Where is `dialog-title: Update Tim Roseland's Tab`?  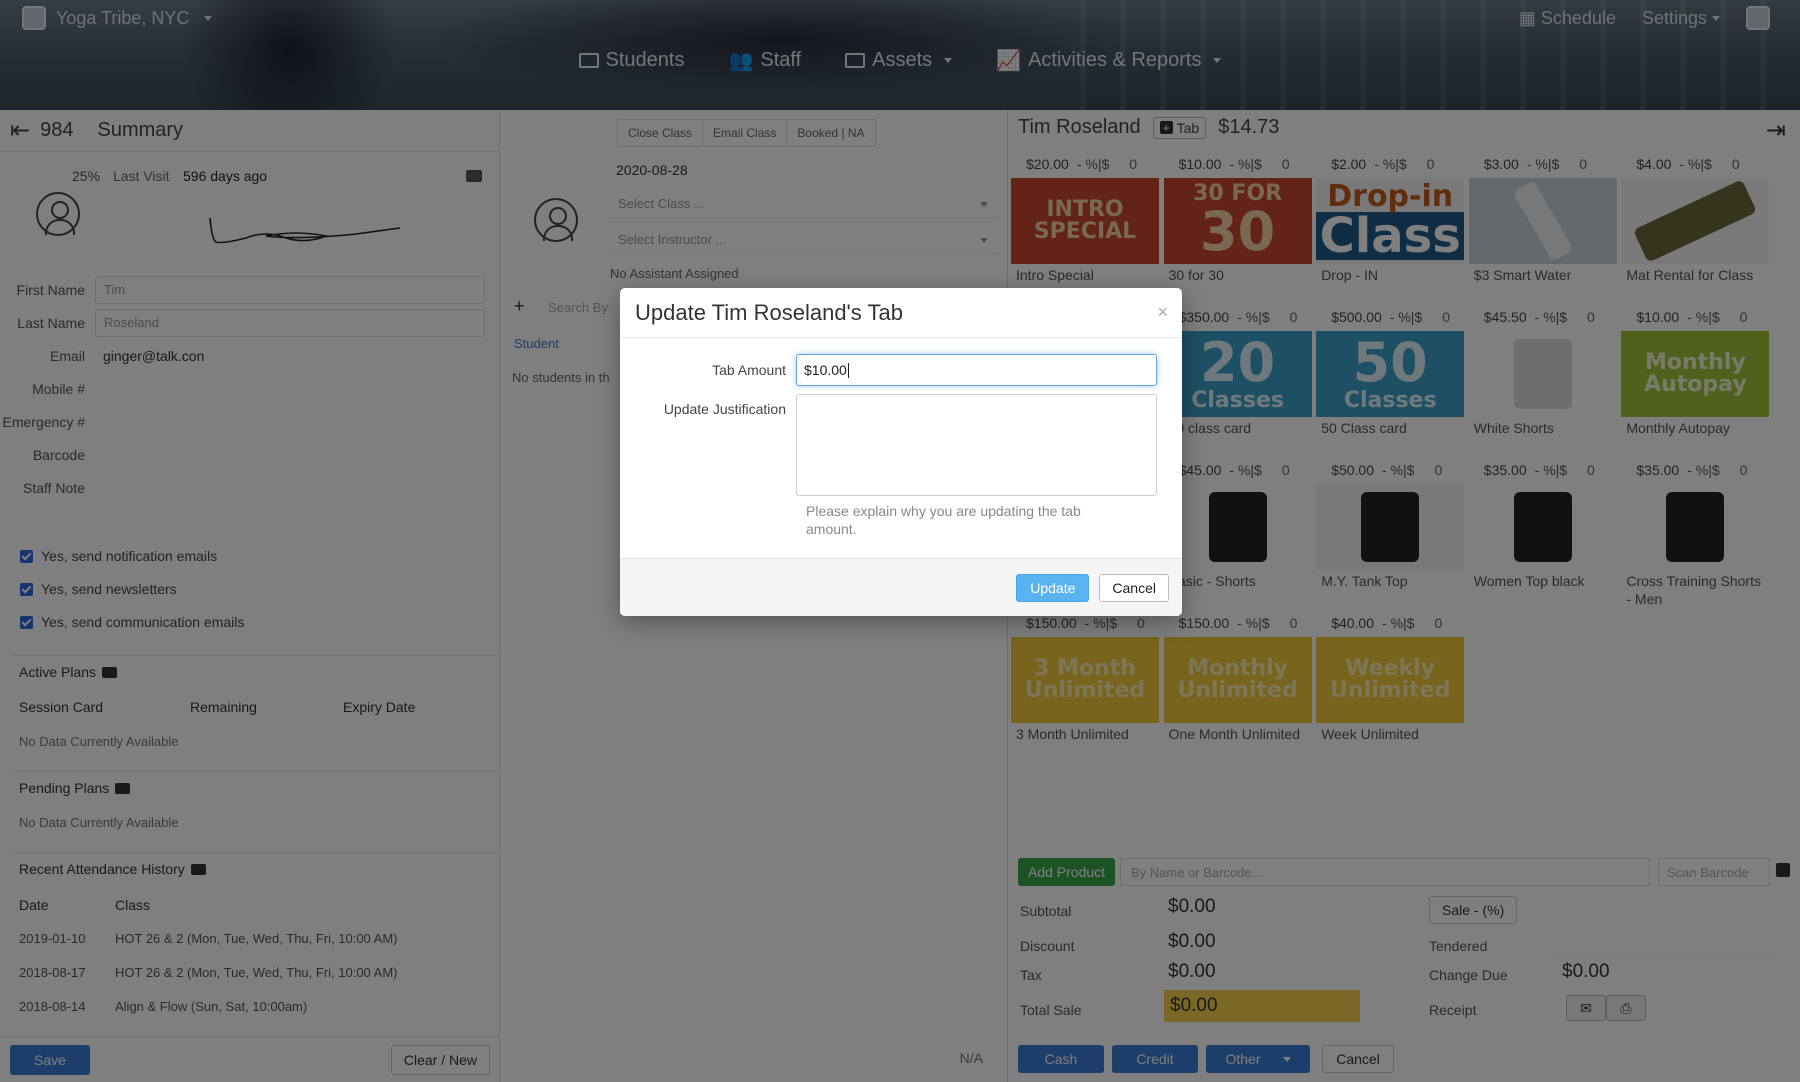
dialog-title: Update Tim Roseland's Tab is located at coordinates (769, 312).